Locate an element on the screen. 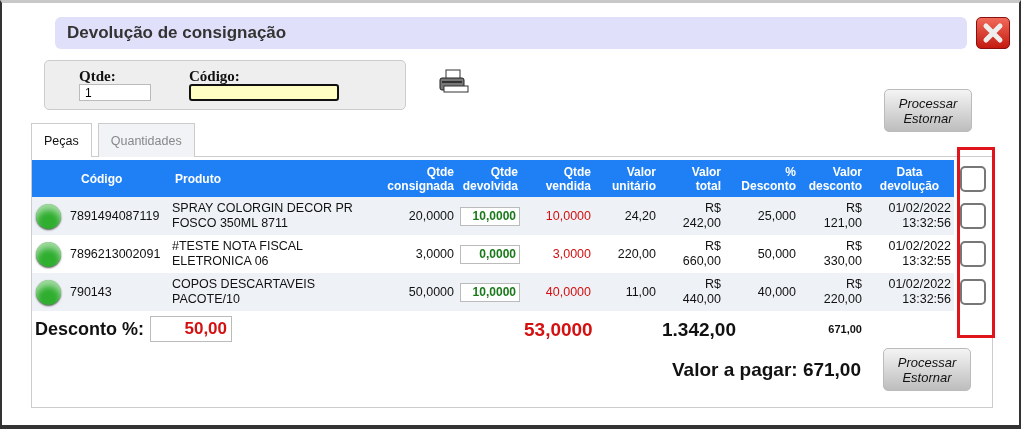 The width and height of the screenshot is (1021, 429). table-cell: 790143 is located at coordinates (118, 292).